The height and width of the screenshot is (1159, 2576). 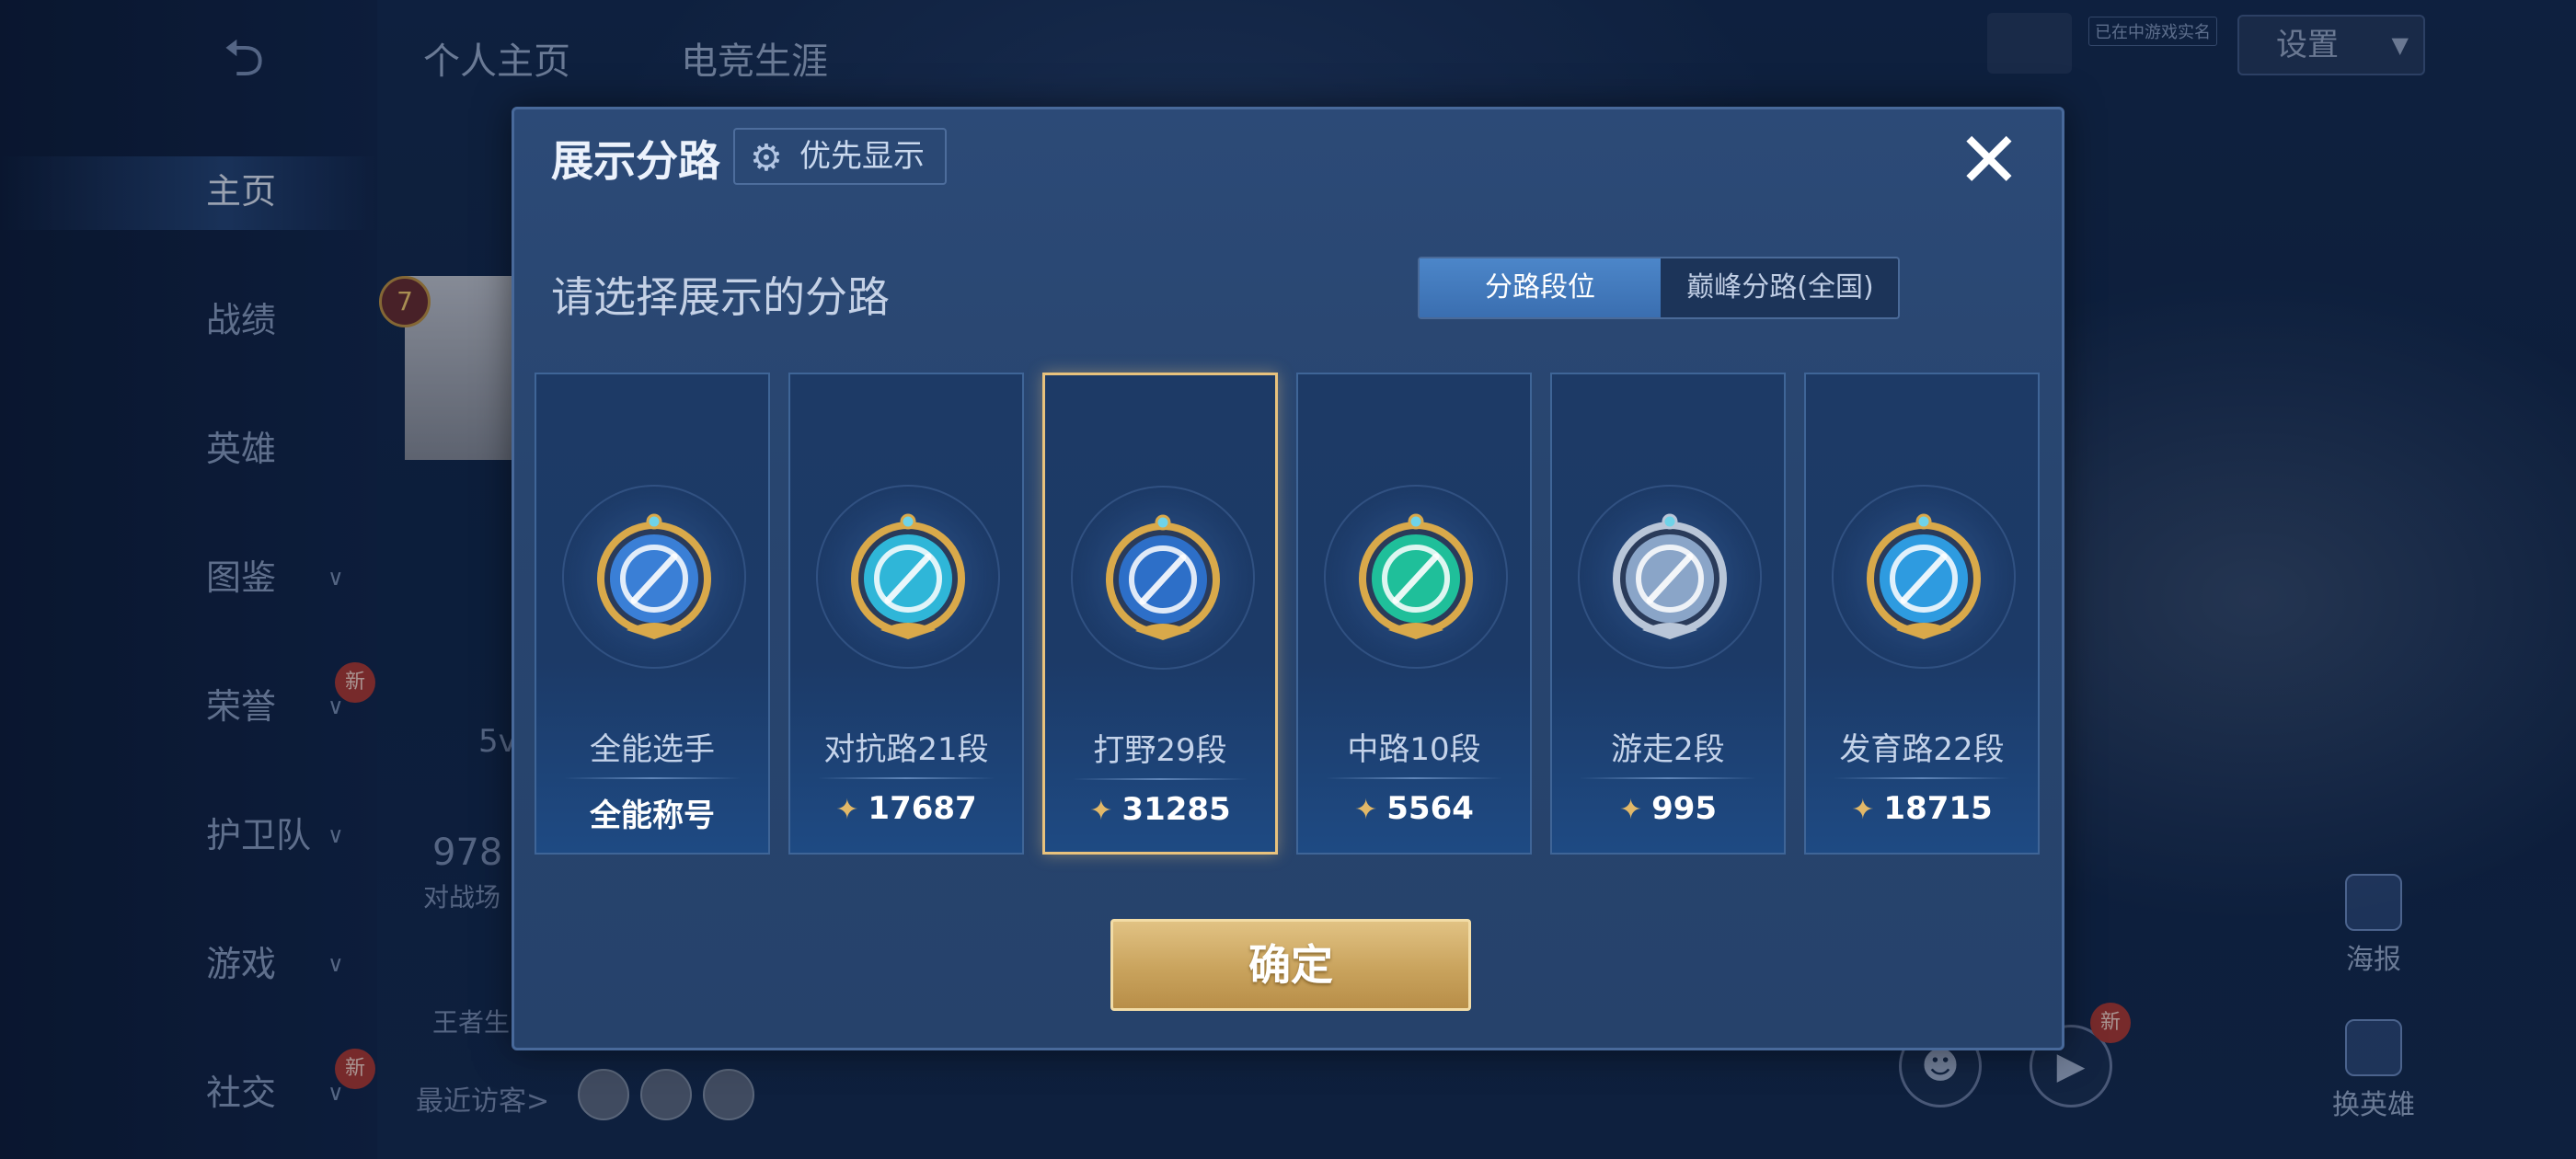 I want to click on lane-score: ✦ 31285, so click(x=1160, y=809).